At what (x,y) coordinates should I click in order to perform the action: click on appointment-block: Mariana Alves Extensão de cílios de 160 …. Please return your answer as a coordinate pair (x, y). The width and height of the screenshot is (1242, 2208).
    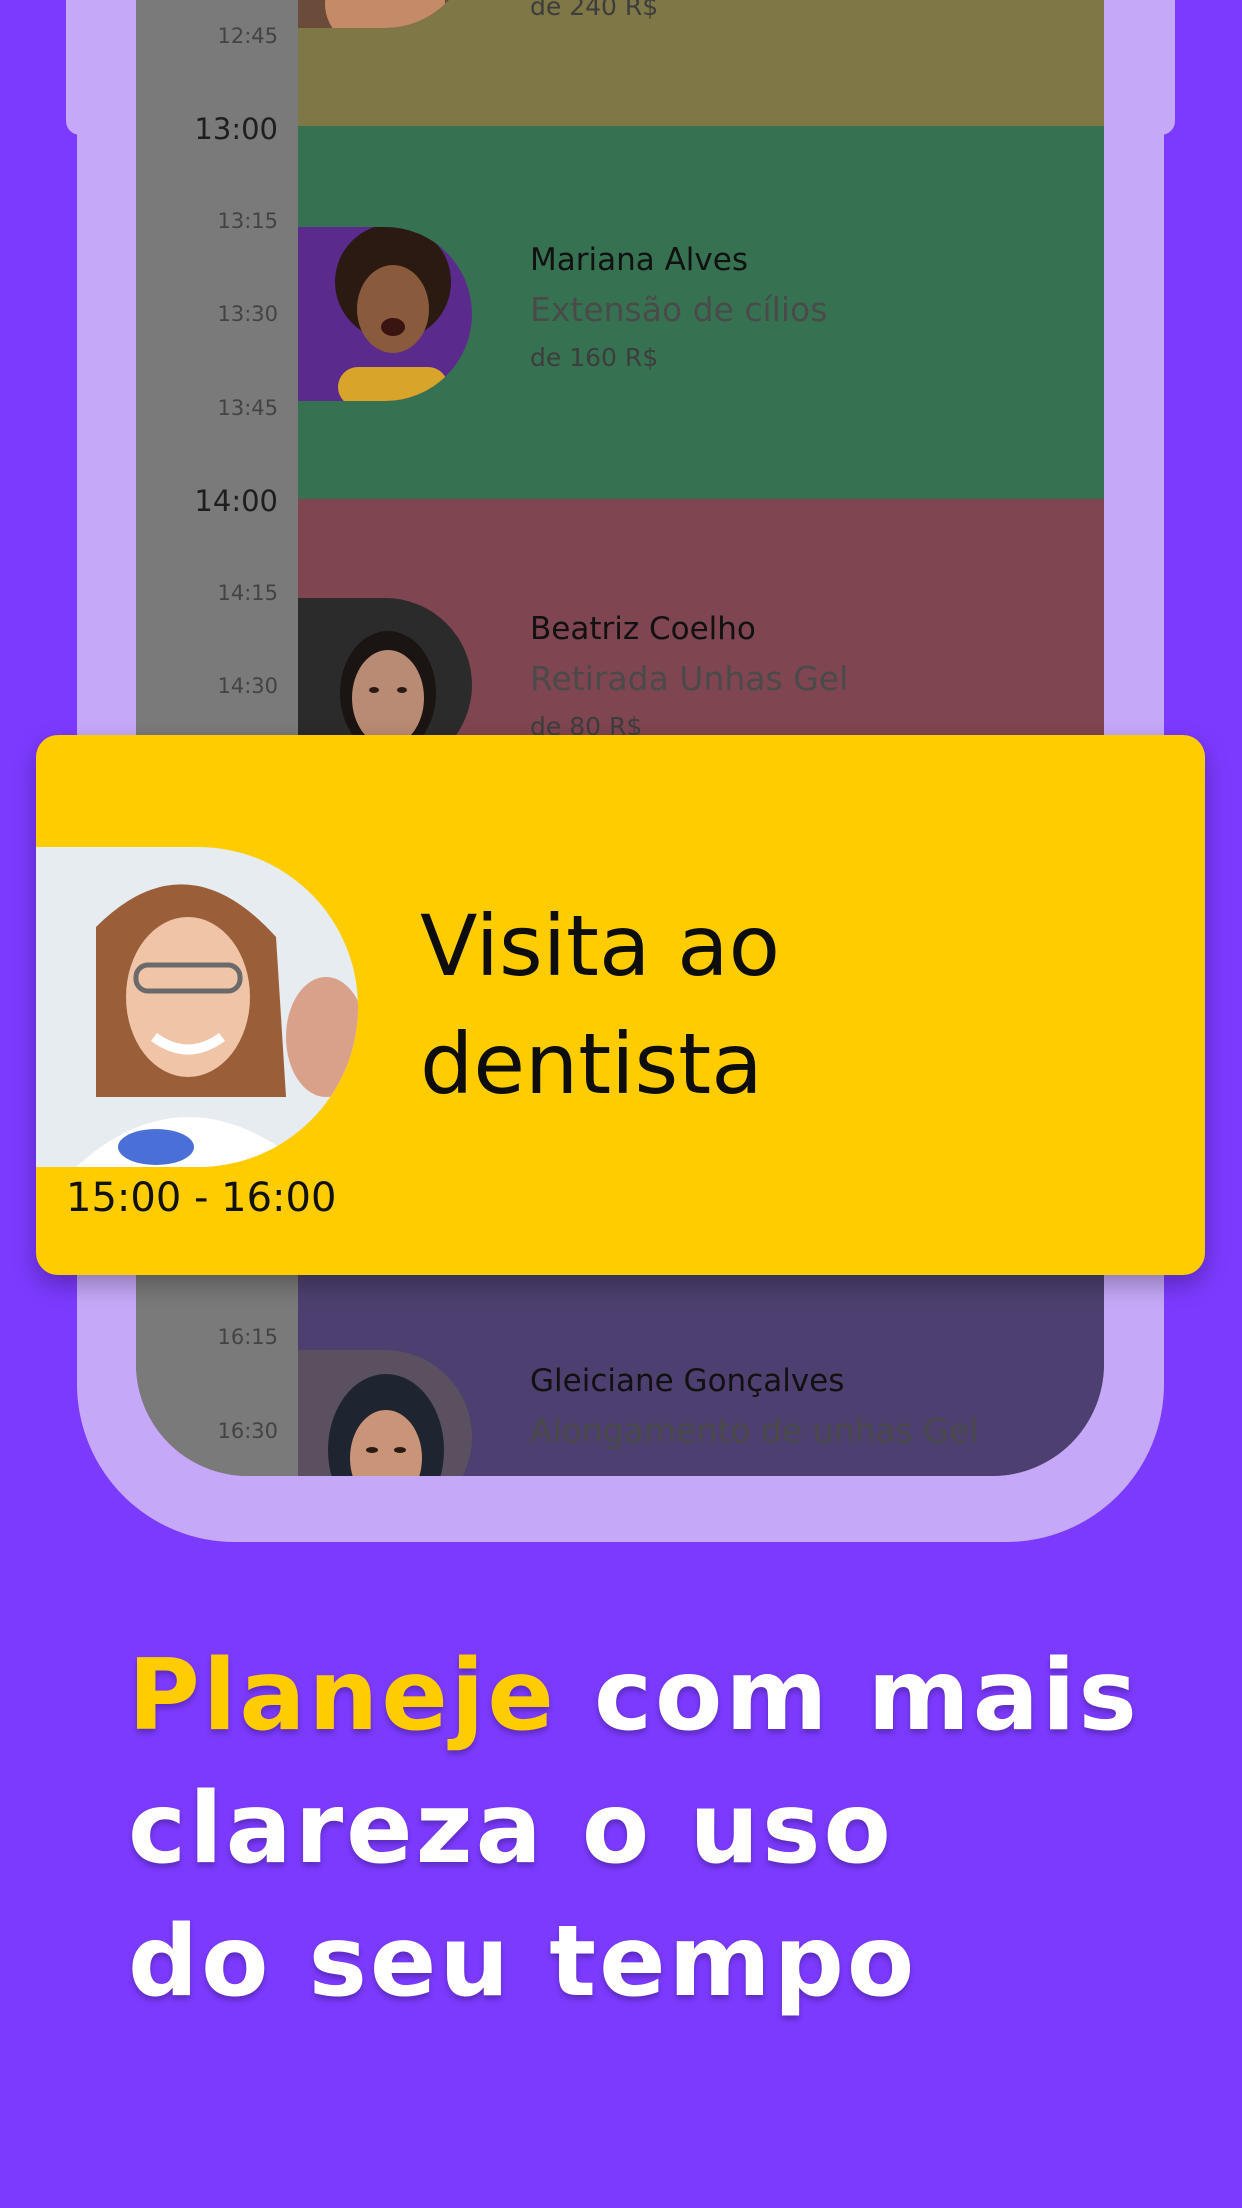
    Looking at the image, I should click on (701, 312).